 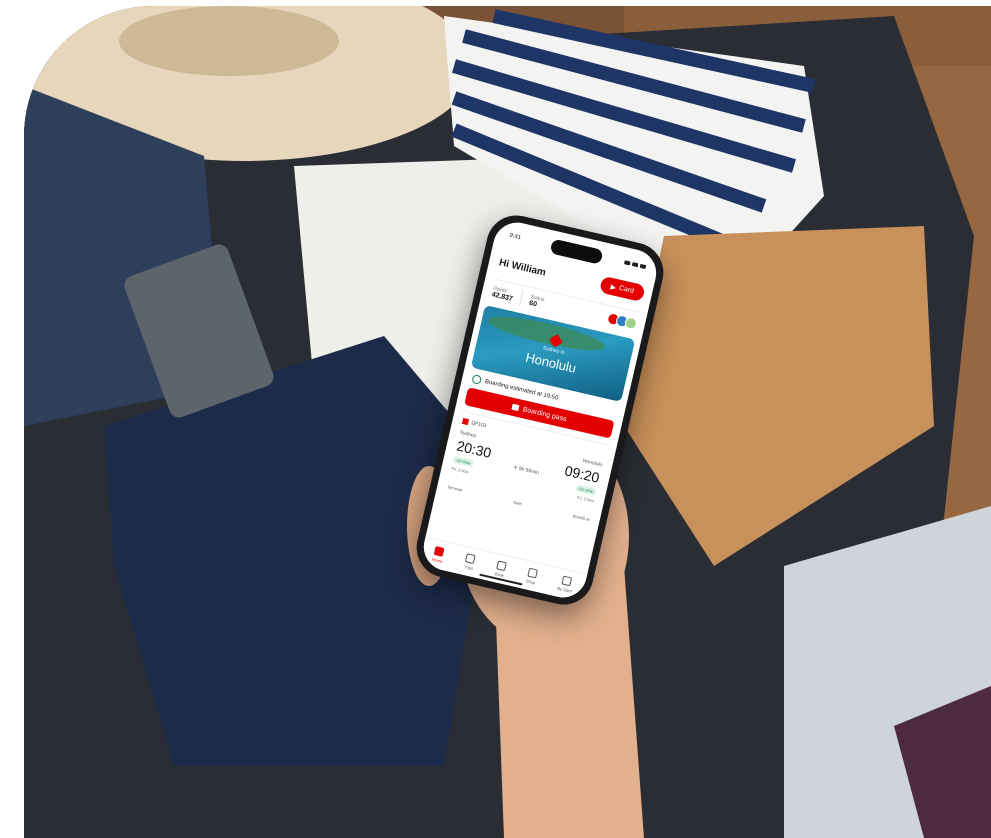 What do you see at coordinates (465, 421) in the screenshot?
I see `airline-logo-icon` at bounding box center [465, 421].